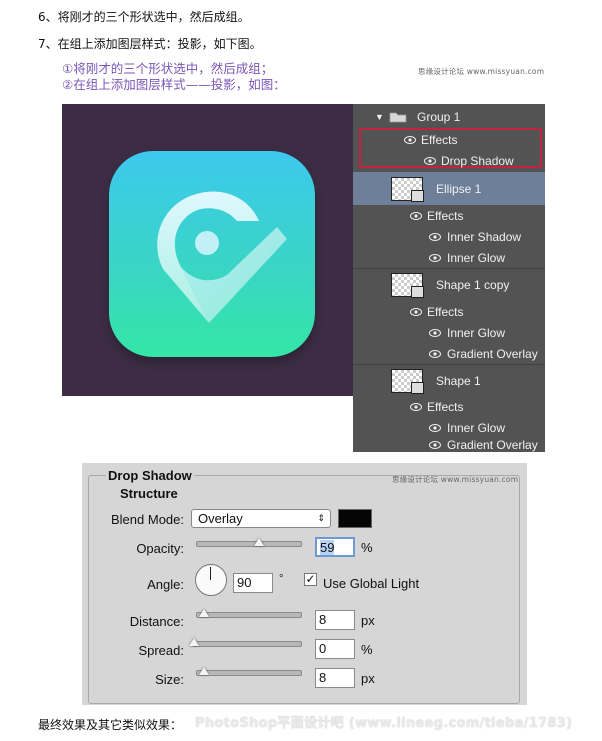 This screenshot has width=602, height=741. What do you see at coordinates (161, 650) in the screenshot?
I see `spread-label: Spread:` at bounding box center [161, 650].